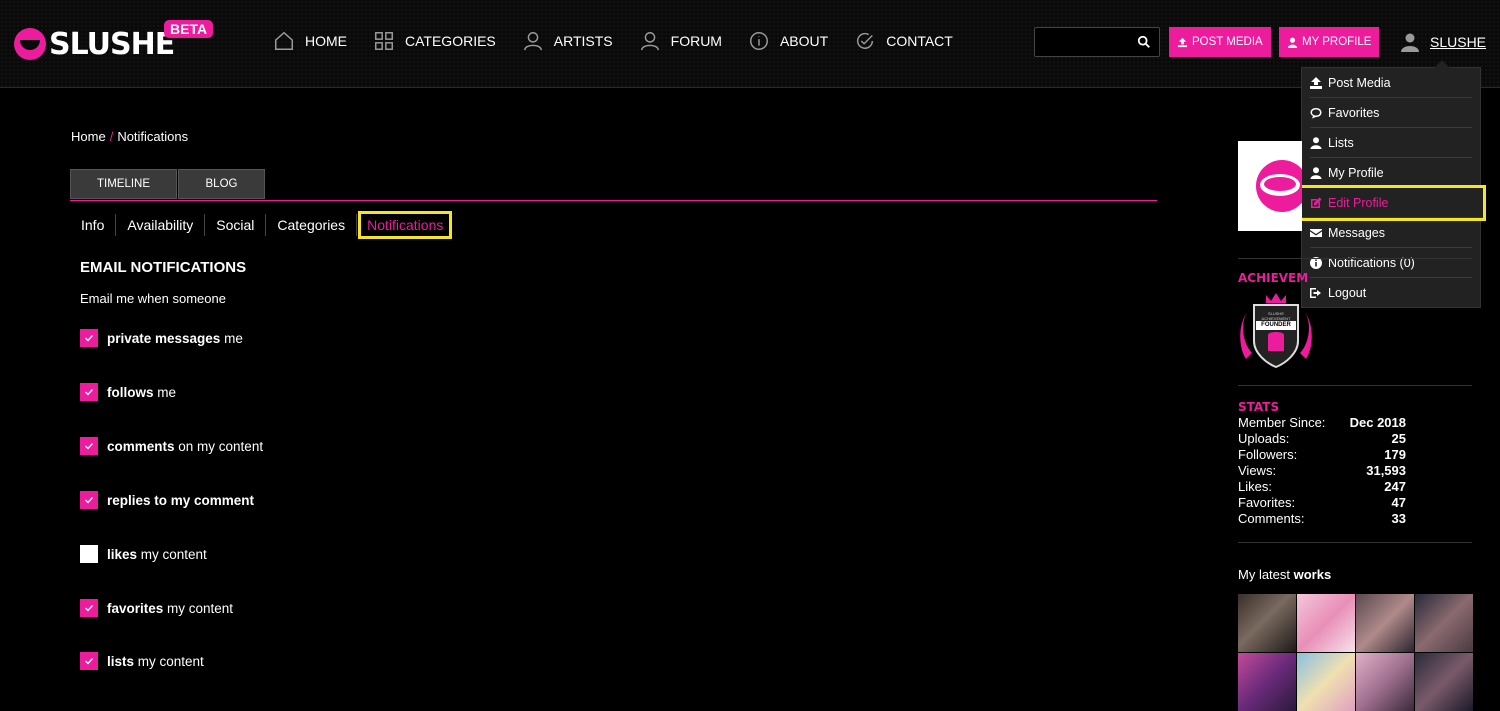 The height and width of the screenshot is (711, 1500). What do you see at coordinates (1316, 202) in the screenshot?
I see `edit-icon` at bounding box center [1316, 202].